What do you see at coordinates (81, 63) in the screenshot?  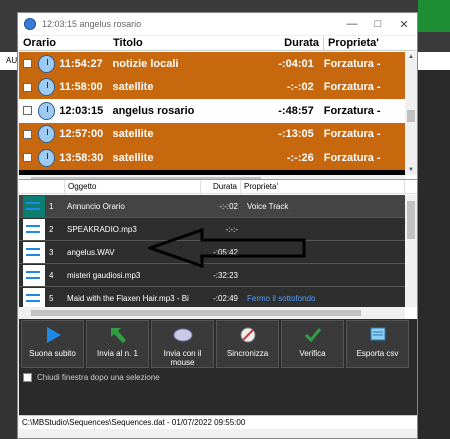 I see `row-time: 11:54:27` at bounding box center [81, 63].